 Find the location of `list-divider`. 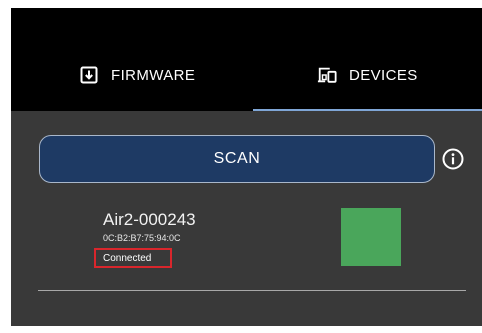

list-divider is located at coordinates (252, 290).